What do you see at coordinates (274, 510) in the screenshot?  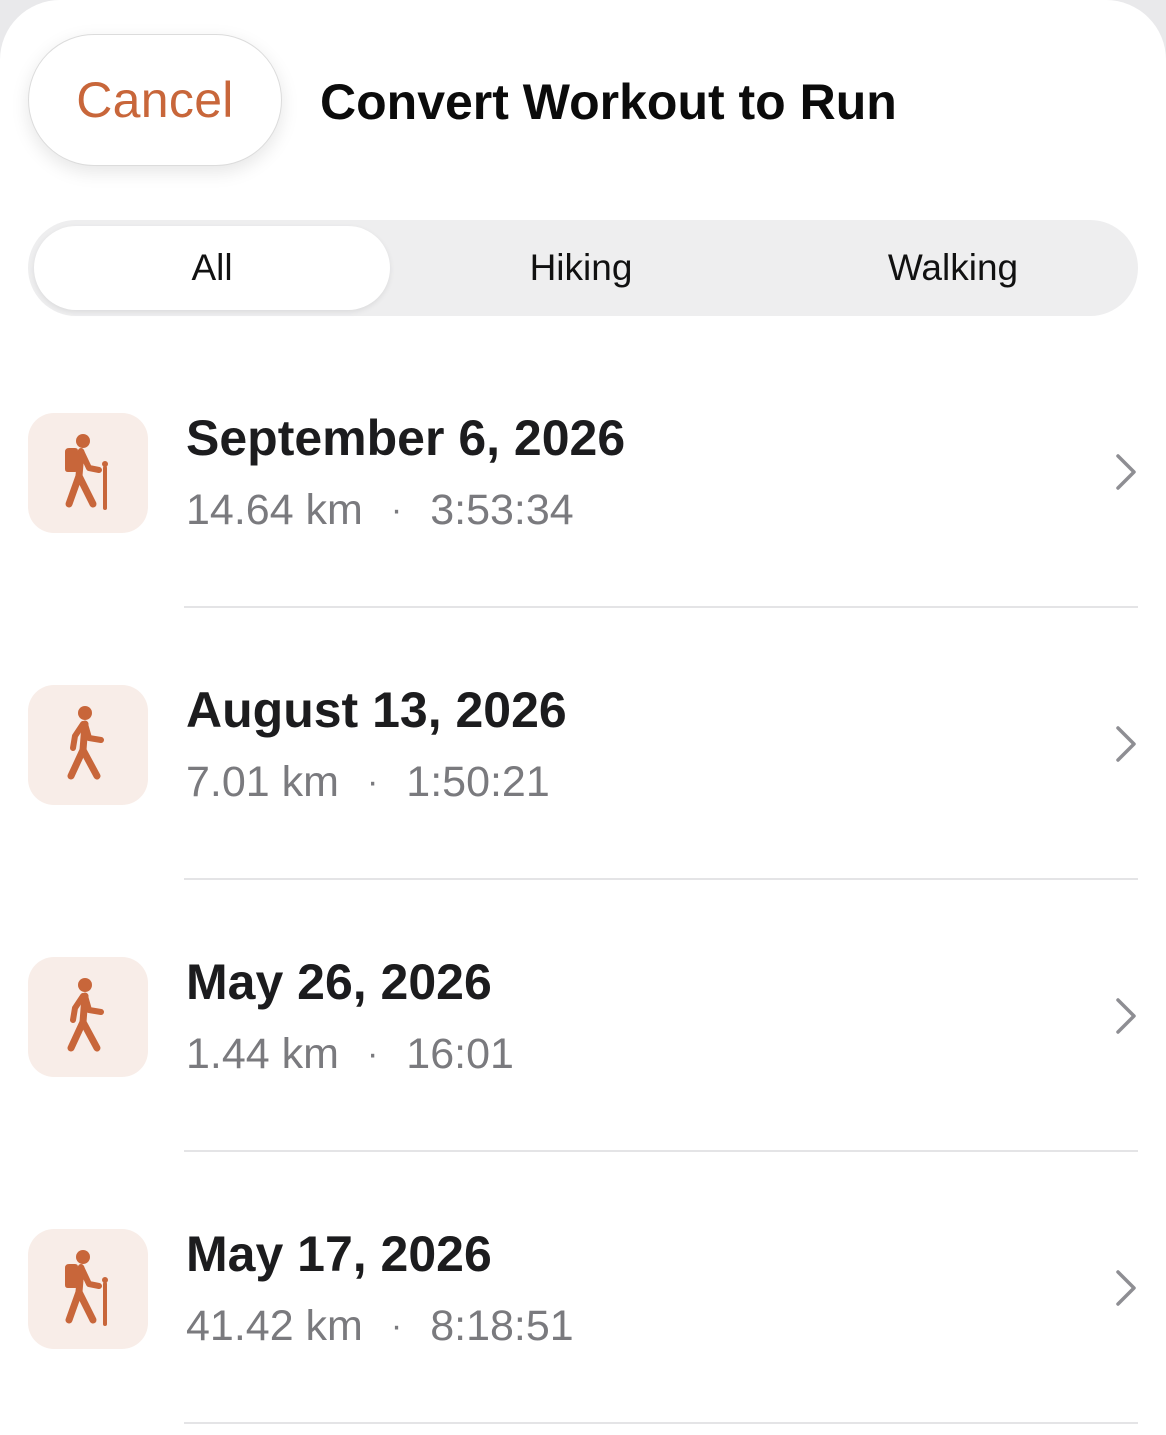 I see `workout-distance: 14.64 km` at bounding box center [274, 510].